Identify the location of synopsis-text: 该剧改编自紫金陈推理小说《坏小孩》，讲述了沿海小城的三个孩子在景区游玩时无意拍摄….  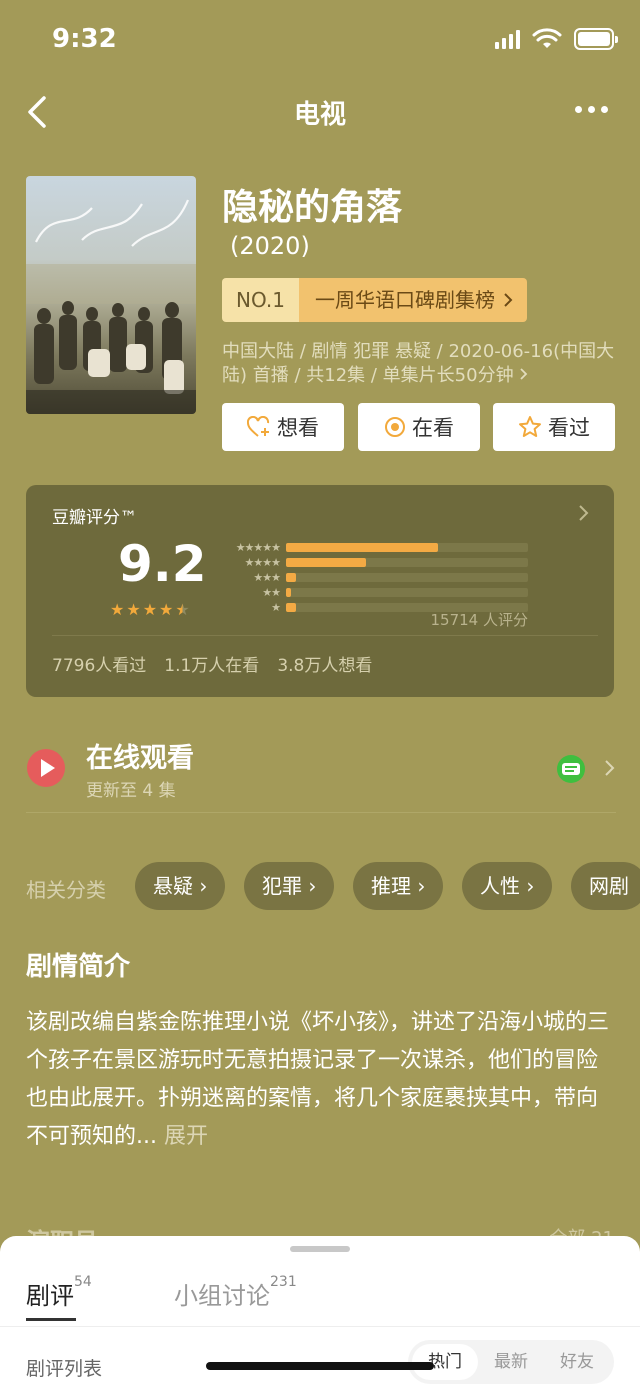
(318, 1079).